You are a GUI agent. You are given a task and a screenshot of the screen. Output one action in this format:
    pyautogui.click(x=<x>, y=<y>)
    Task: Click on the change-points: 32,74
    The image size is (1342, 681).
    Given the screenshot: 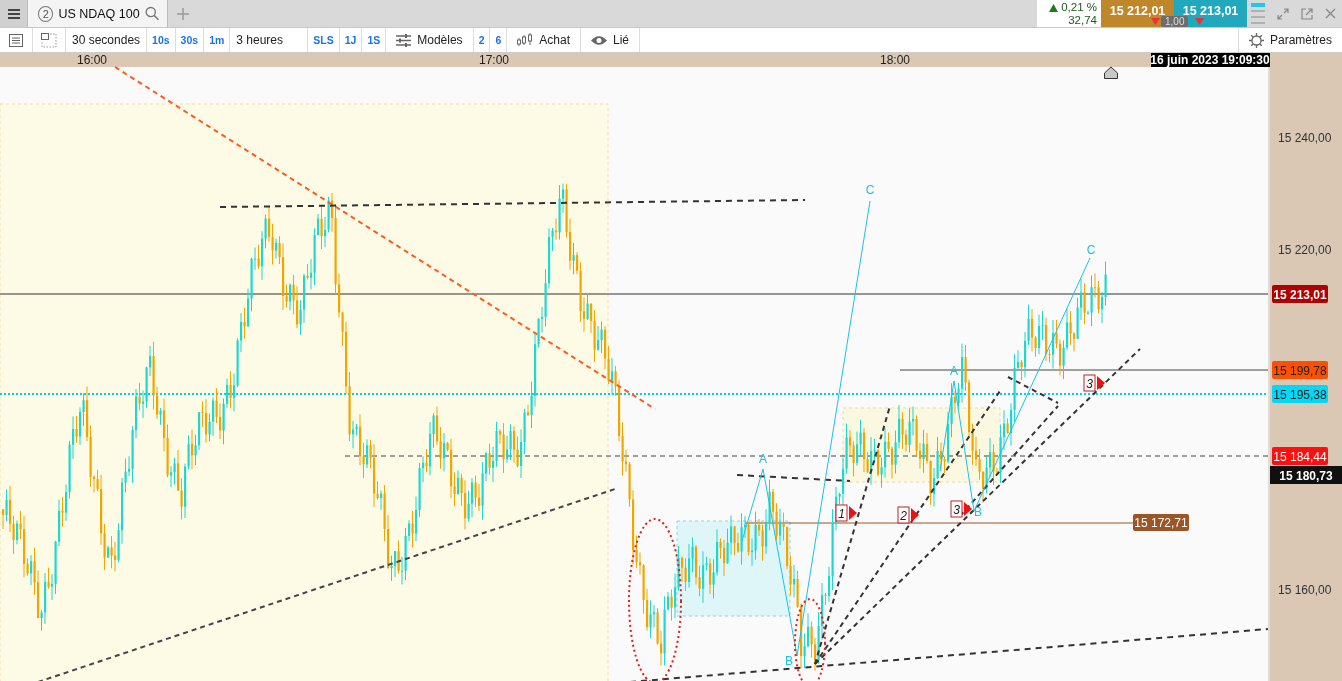 What is the action you would take?
    pyautogui.click(x=1082, y=20)
    